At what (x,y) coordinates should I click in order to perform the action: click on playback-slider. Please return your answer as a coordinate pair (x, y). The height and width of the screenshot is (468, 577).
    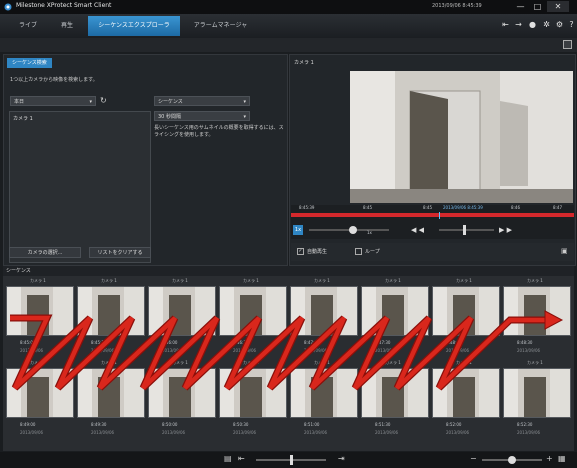
    Looking at the image, I should click on (466, 230).